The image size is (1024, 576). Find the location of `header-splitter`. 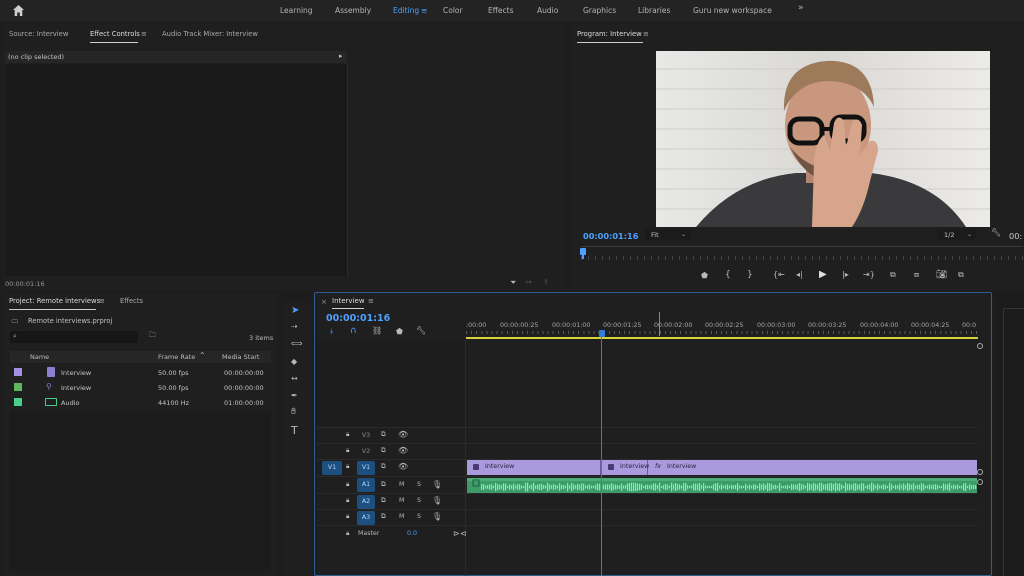

header-splitter is located at coordinates (465, 457).